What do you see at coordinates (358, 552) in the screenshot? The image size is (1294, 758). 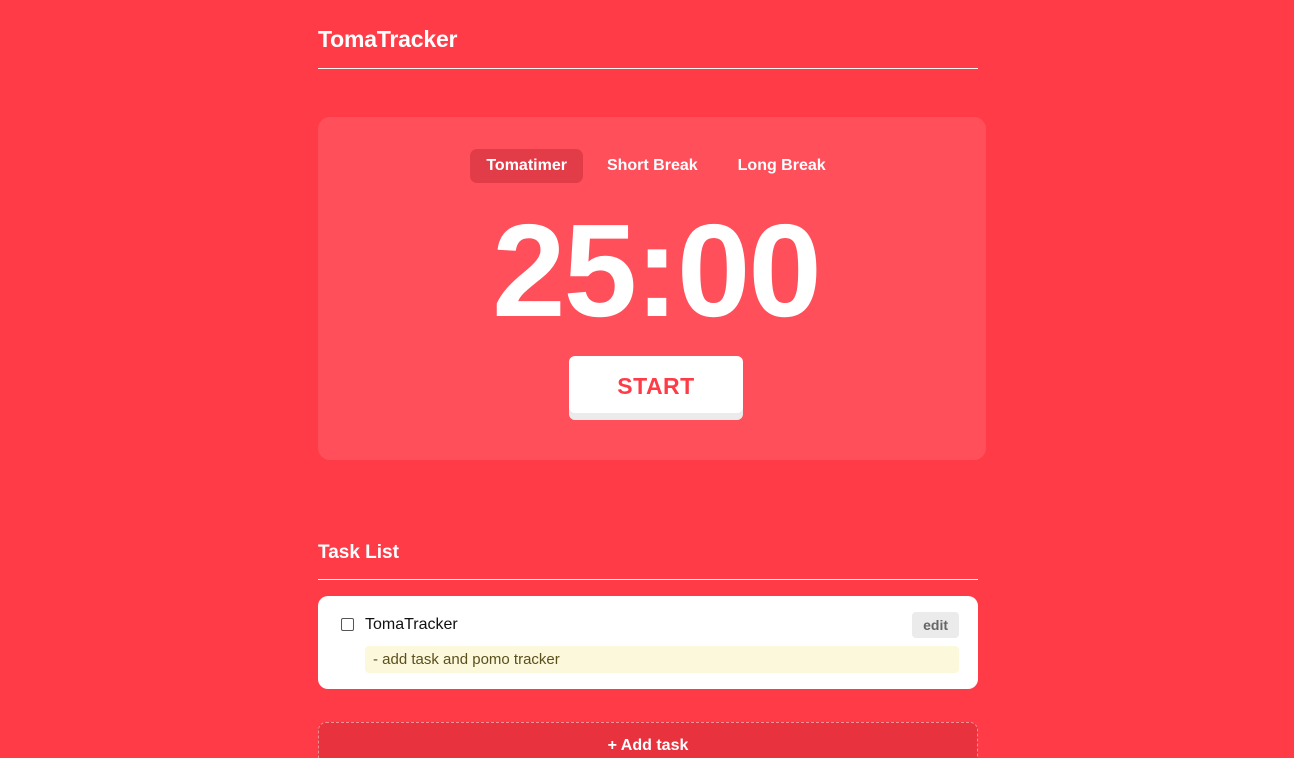 I see `task-list-heading: Task List` at bounding box center [358, 552].